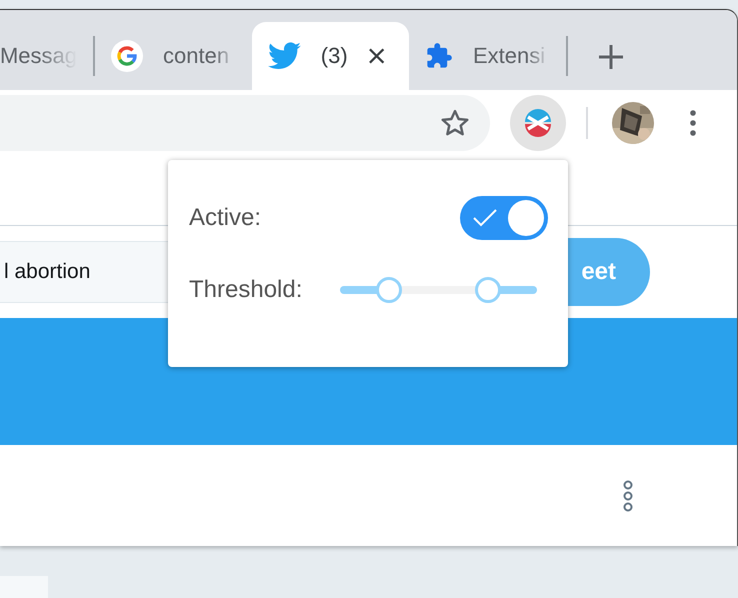 This screenshot has height=598, width=738. Describe the element at coordinates (485, 218) in the screenshot. I see `check-icon` at that location.